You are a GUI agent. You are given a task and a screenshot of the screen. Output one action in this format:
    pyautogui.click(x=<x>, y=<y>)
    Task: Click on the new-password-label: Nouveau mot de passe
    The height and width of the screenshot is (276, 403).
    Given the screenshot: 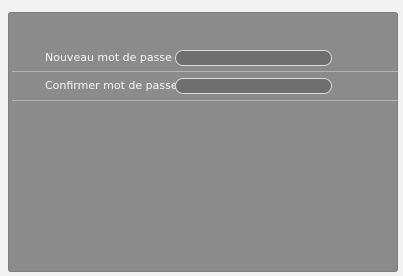 What is the action you would take?
    pyautogui.click(x=108, y=57)
    